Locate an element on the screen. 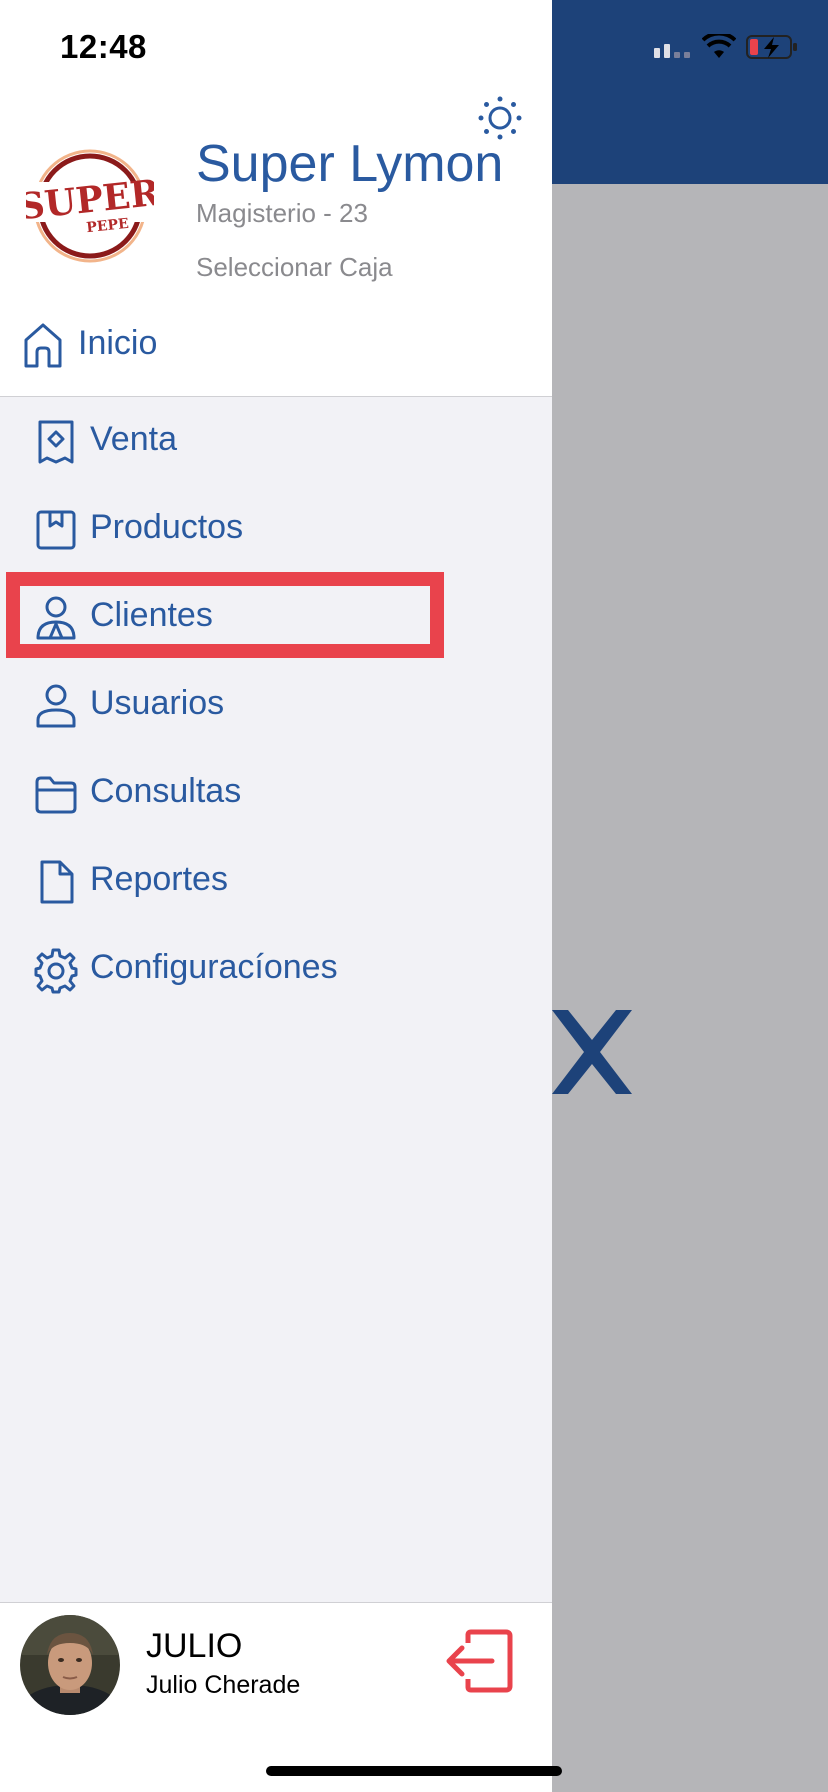 The image size is (828, 1792). document-icon is located at coordinates (57, 882).